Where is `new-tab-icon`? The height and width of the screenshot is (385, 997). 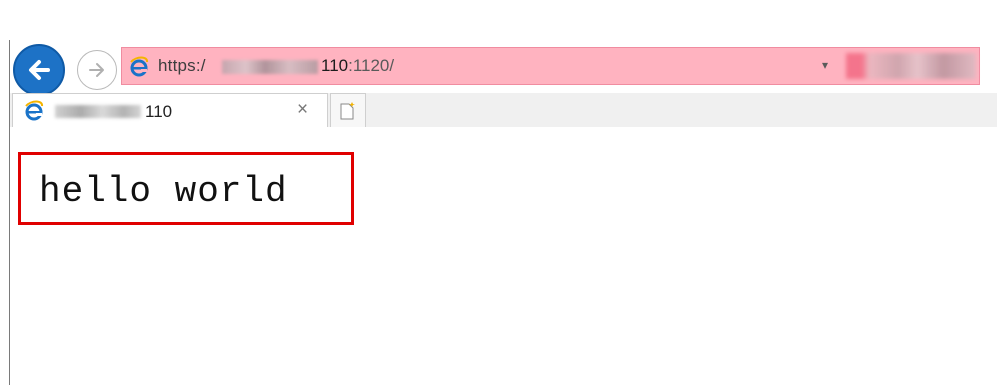 new-tab-icon is located at coordinates (347, 110).